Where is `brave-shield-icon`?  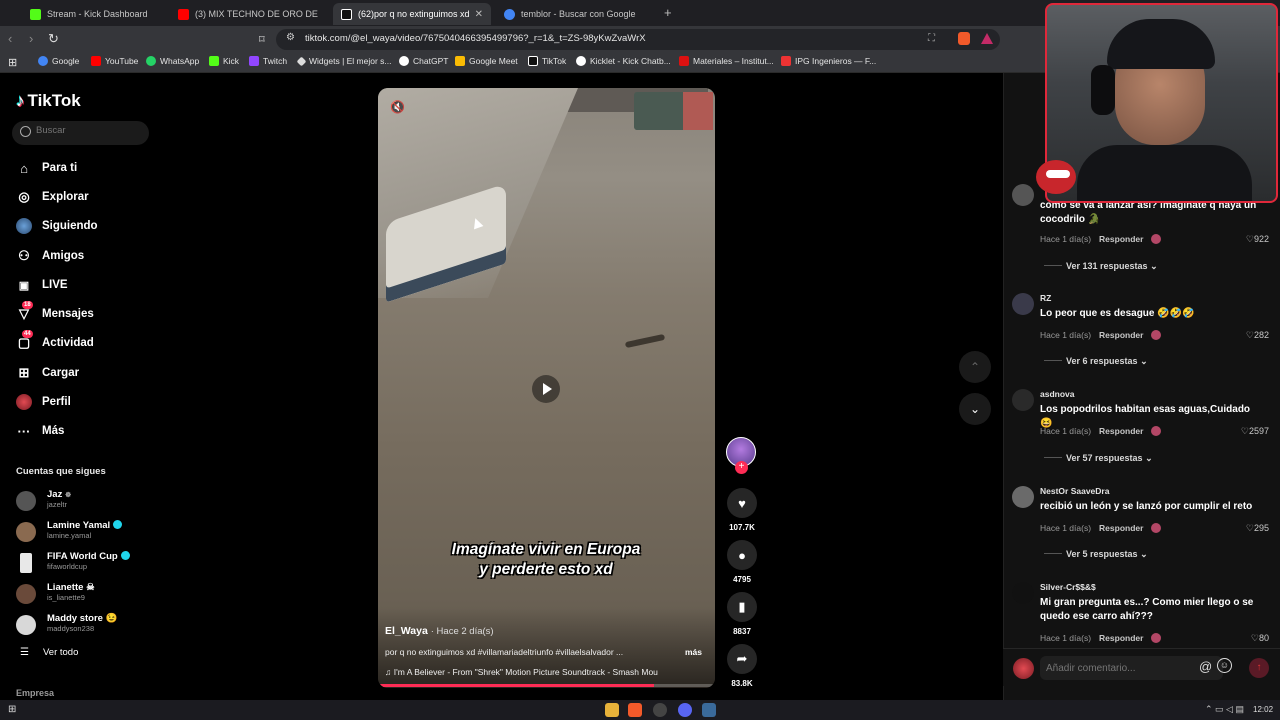
brave-shield-icon is located at coordinates (964, 38).